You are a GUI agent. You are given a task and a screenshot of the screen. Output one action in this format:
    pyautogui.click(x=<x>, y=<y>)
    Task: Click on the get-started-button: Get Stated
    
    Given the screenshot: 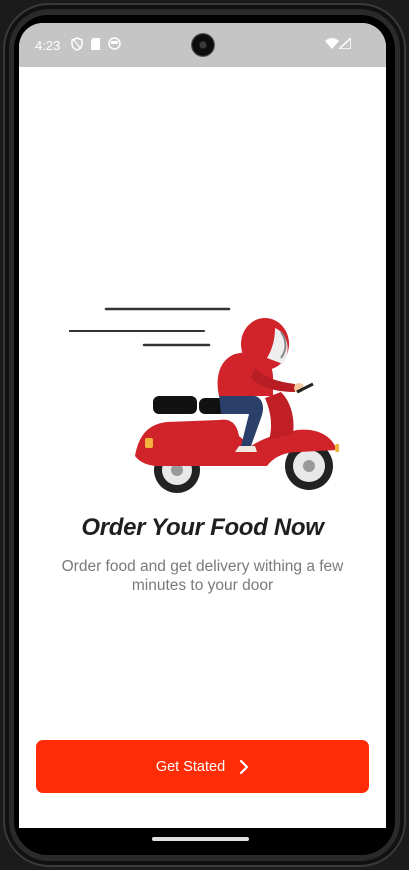 What is the action you would take?
    pyautogui.click(x=202, y=766)
    